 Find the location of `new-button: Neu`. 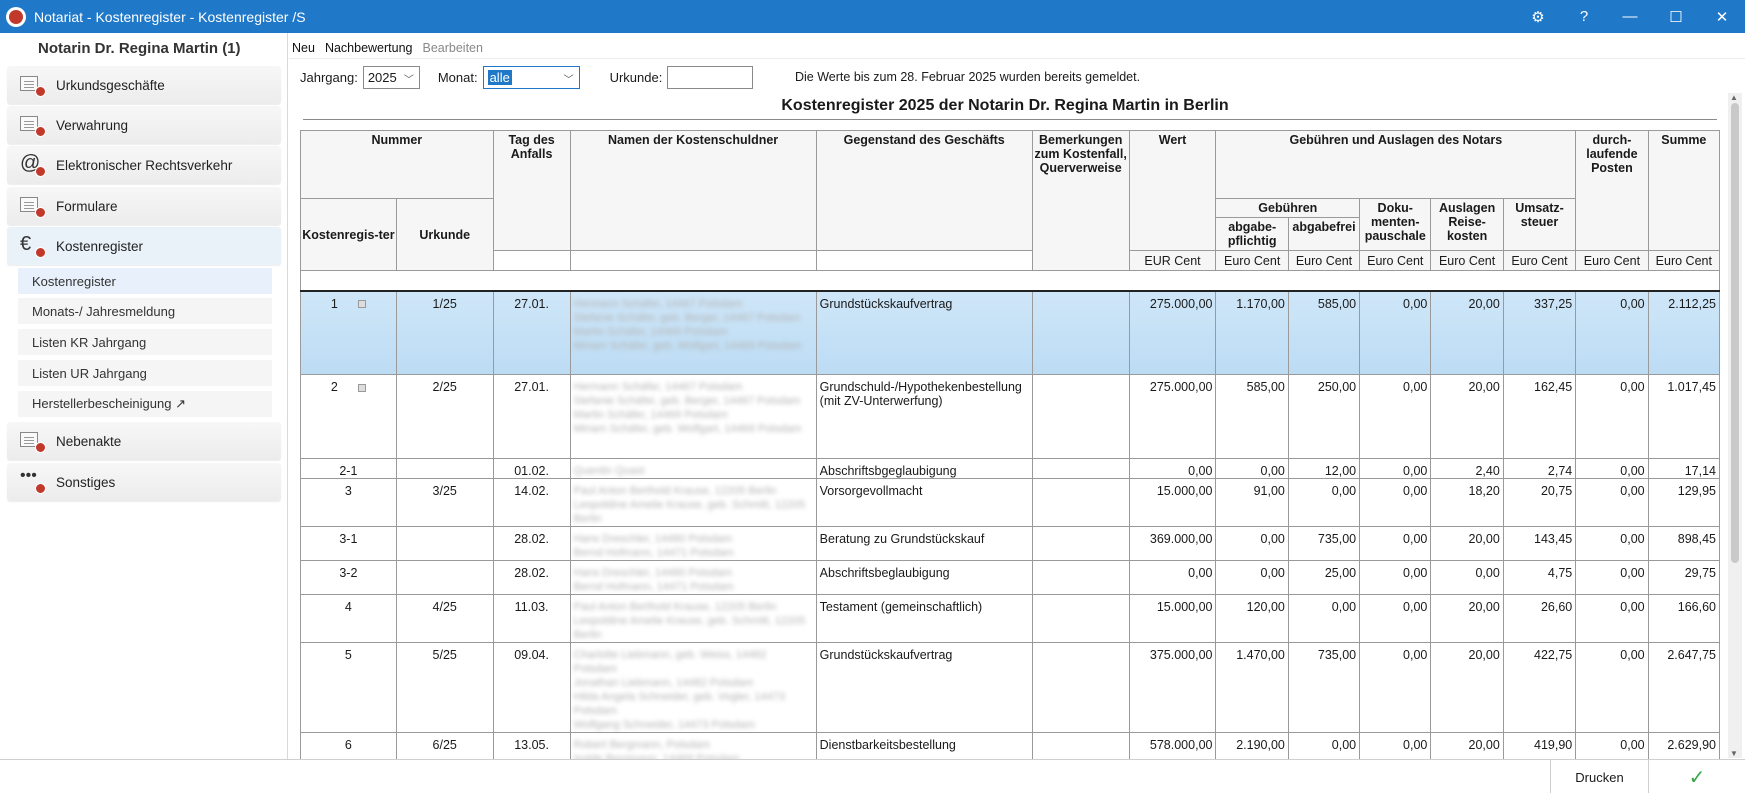

new-button: Neu is located at coordinates (303, 48).